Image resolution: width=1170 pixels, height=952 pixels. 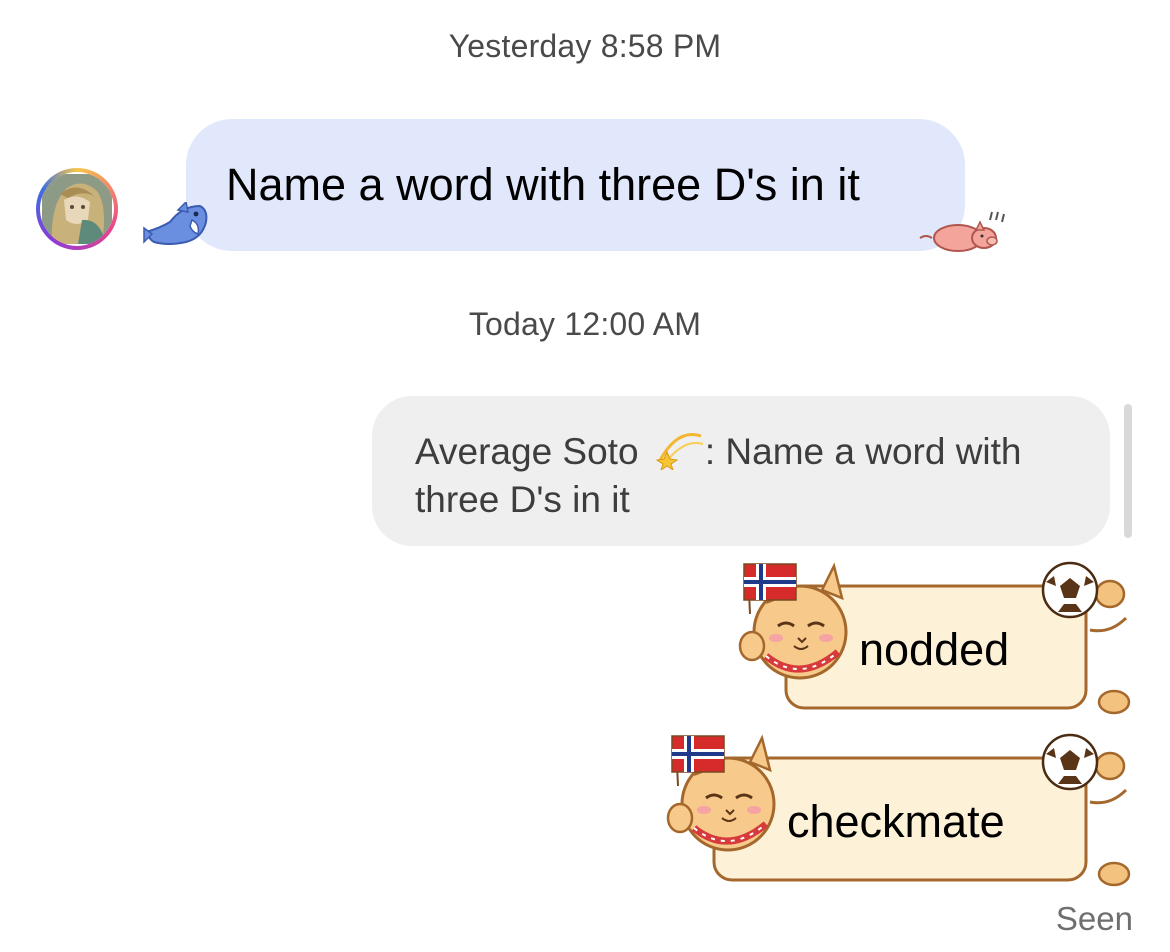 I want to click on shark-icon, so click(x=175, y=223).